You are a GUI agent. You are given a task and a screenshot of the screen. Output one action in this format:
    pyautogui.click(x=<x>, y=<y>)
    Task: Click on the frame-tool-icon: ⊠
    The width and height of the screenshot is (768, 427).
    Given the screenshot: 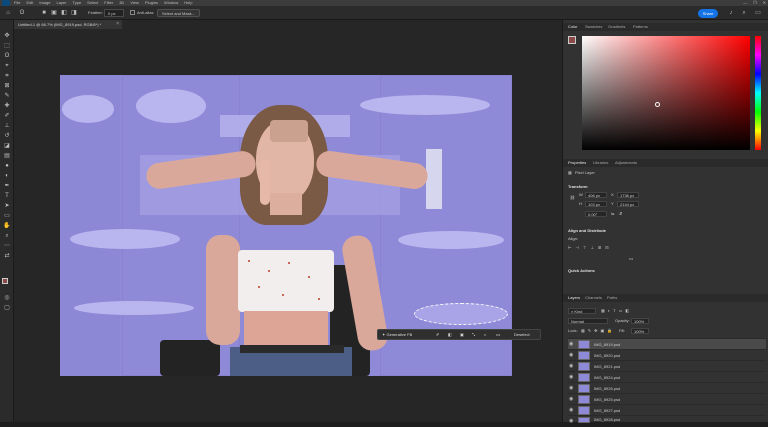 What is the action you would take?
    pyautogui.click(x=7, y=86)
    